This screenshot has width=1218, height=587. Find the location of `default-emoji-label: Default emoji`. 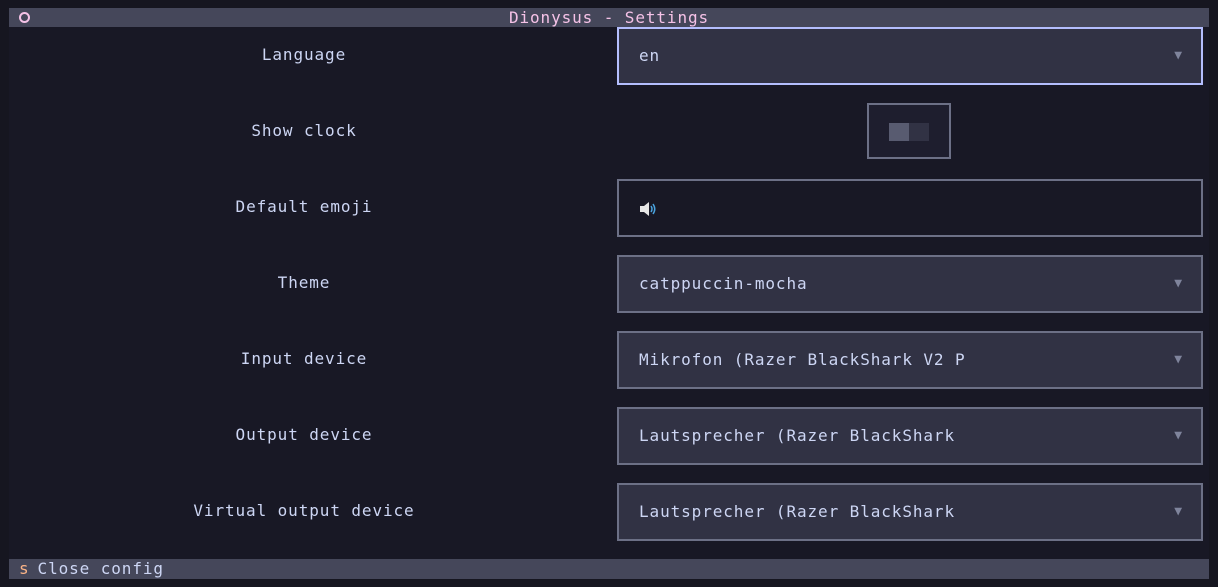

default-emoji-label: Default emoji is located at coordinates (304, 206).